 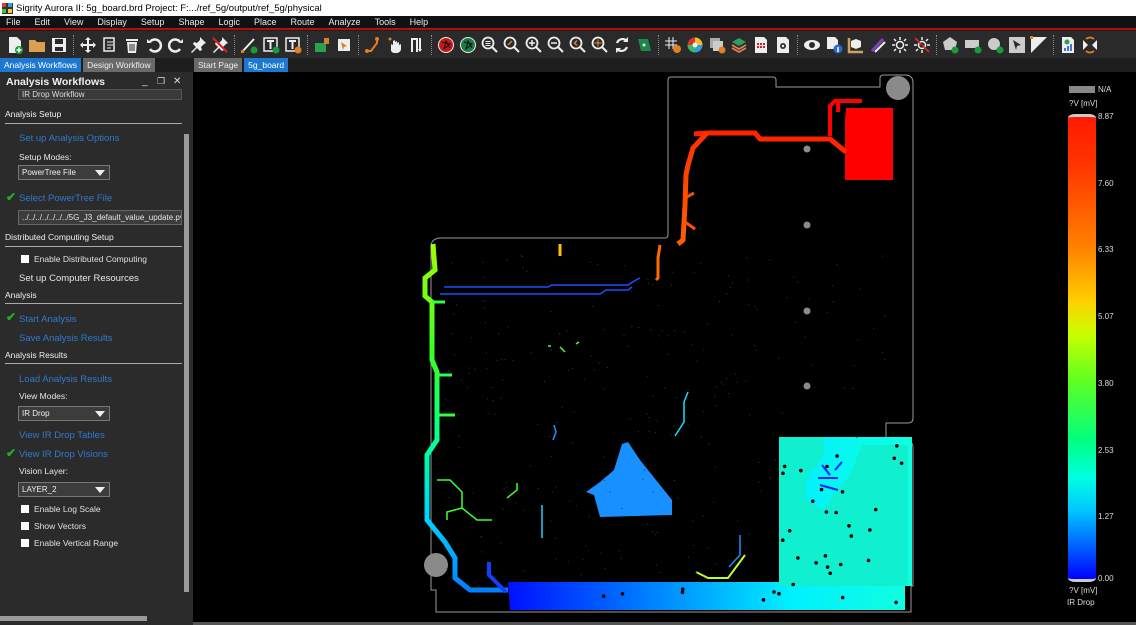 What do you see at coordinates (186, 363) in the screenshot?
I see `panel-vertical-scrollbar` at bounding box center [186, 363].